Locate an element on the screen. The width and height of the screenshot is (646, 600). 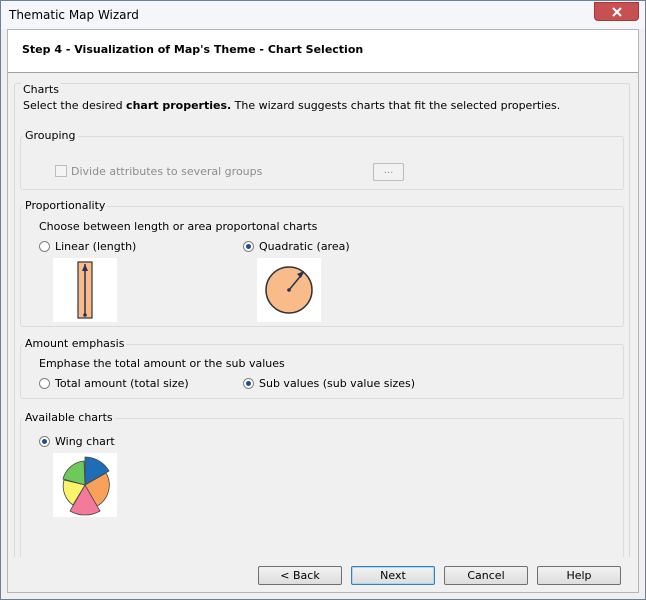
grouping-group-title: Grouping is located at coordinates (50, 135).